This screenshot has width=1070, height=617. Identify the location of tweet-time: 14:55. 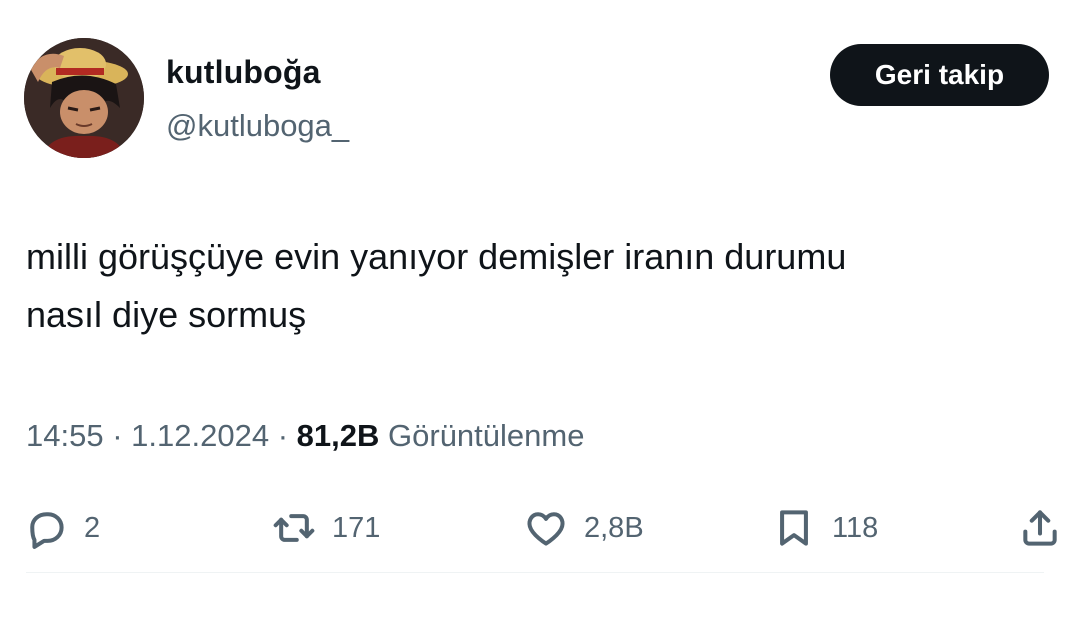
(65, 435).